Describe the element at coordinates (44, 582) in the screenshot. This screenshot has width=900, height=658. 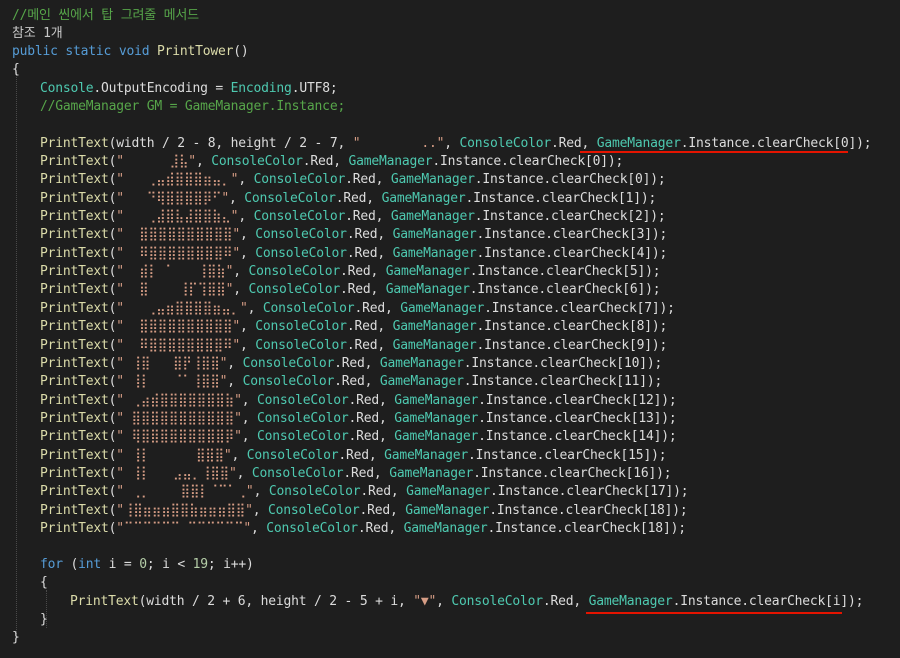
I see `inner-open-brace: {` at that location.